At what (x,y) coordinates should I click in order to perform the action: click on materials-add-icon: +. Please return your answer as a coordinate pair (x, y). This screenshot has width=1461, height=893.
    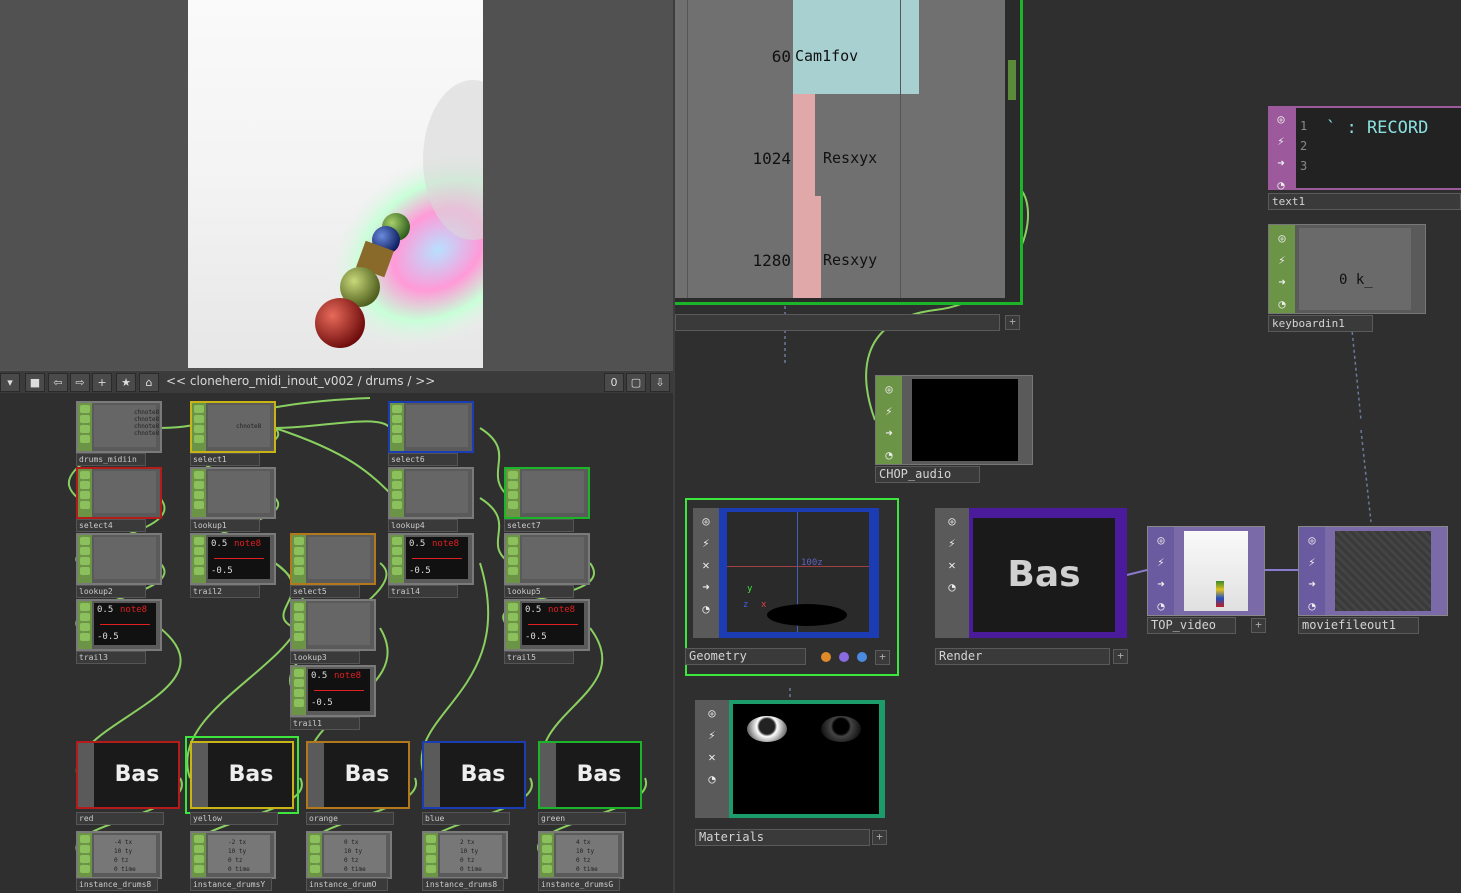
    Looking at the image, I should click on (879, 837).